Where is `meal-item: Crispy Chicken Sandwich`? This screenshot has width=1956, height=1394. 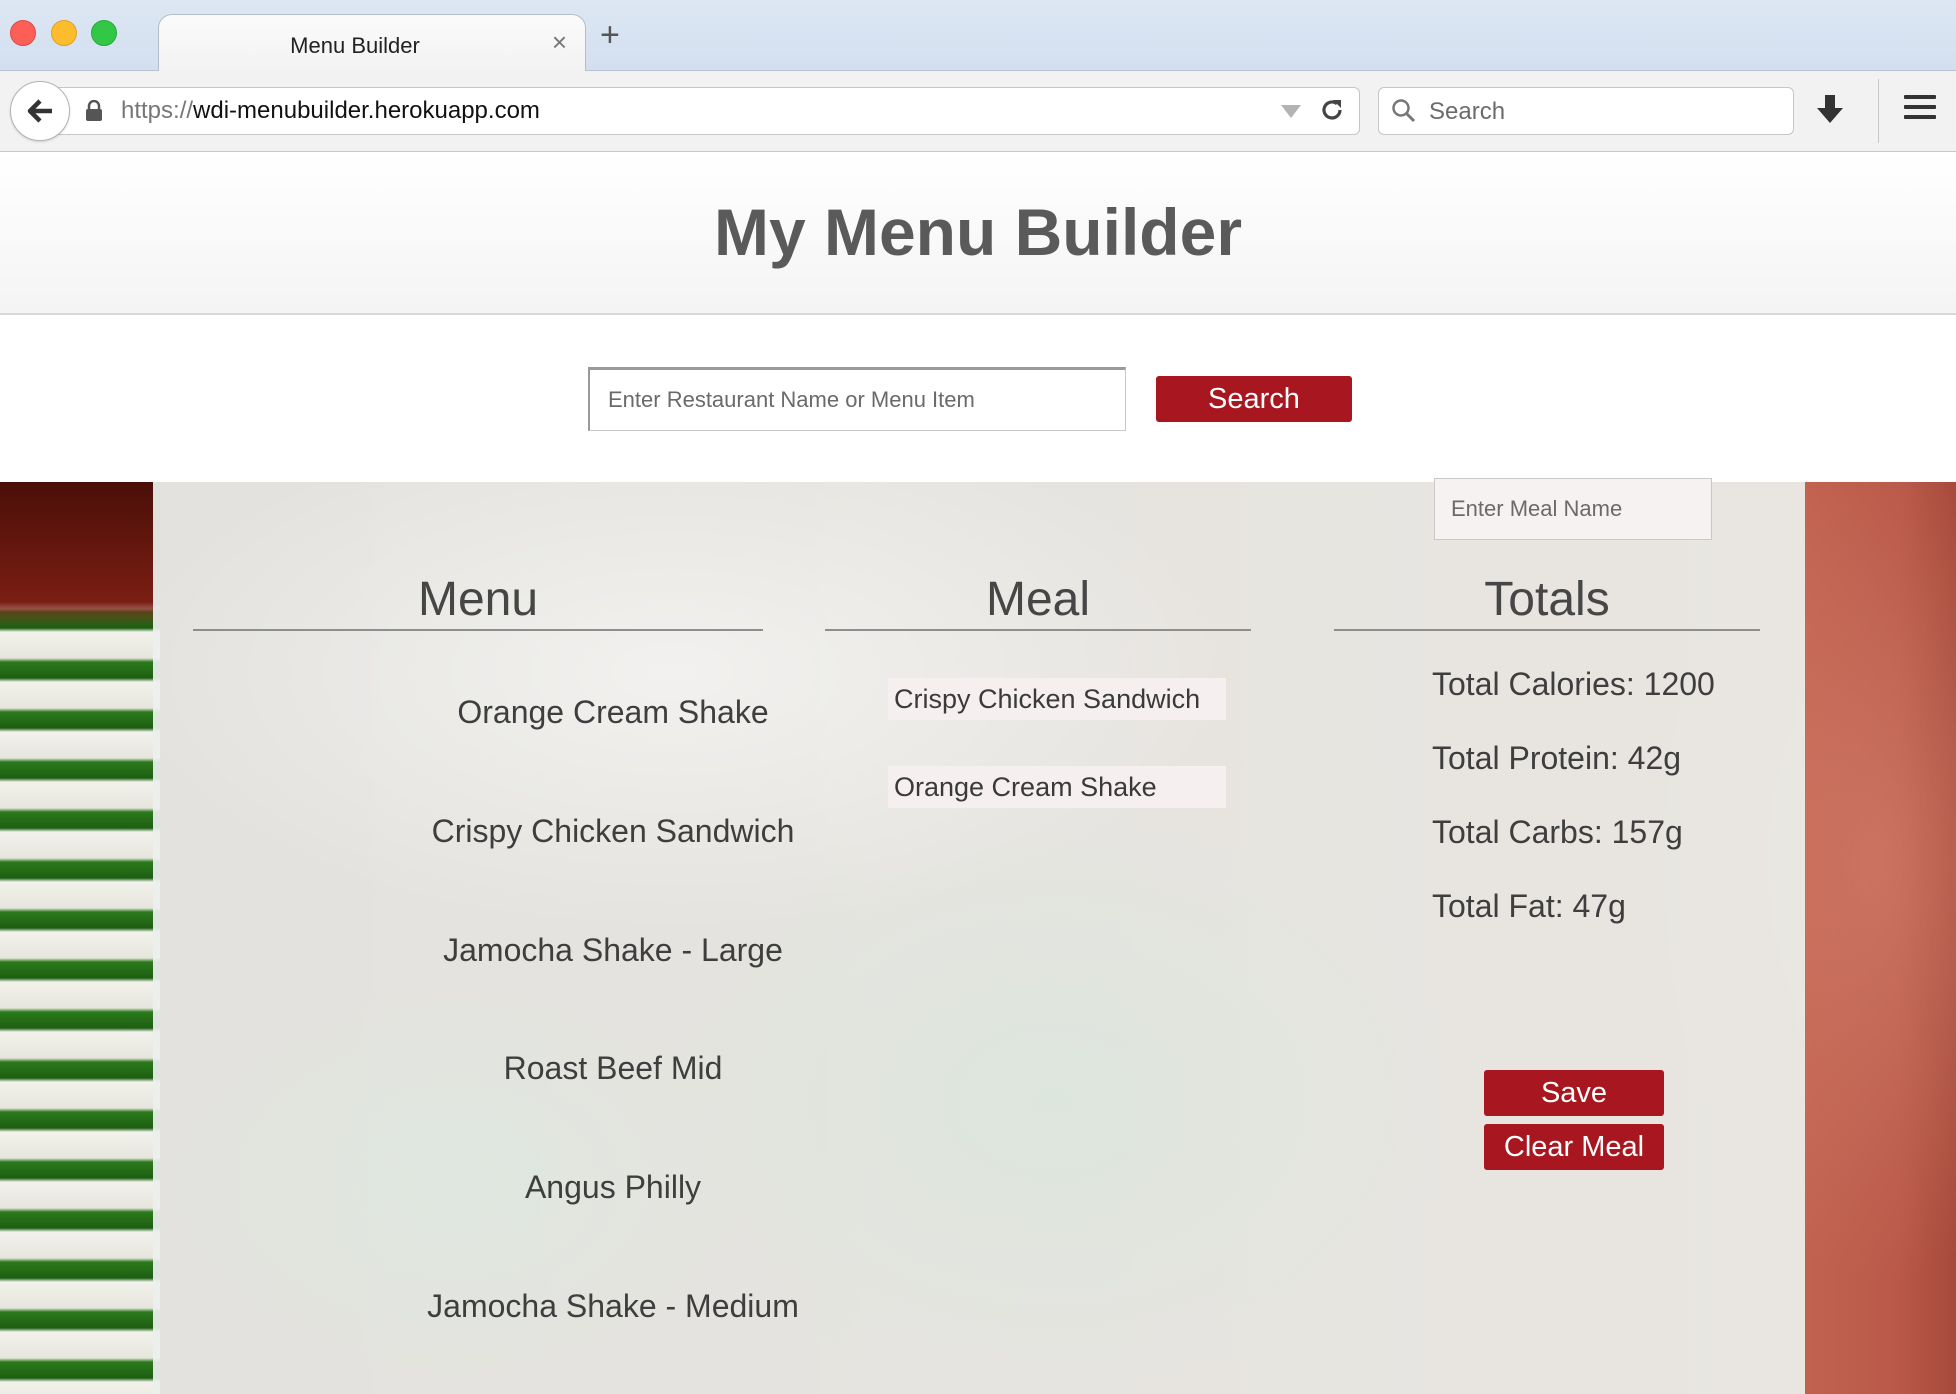
meal-item: Crispy Chicken Sandwich is located at coordinates (1057, 699).